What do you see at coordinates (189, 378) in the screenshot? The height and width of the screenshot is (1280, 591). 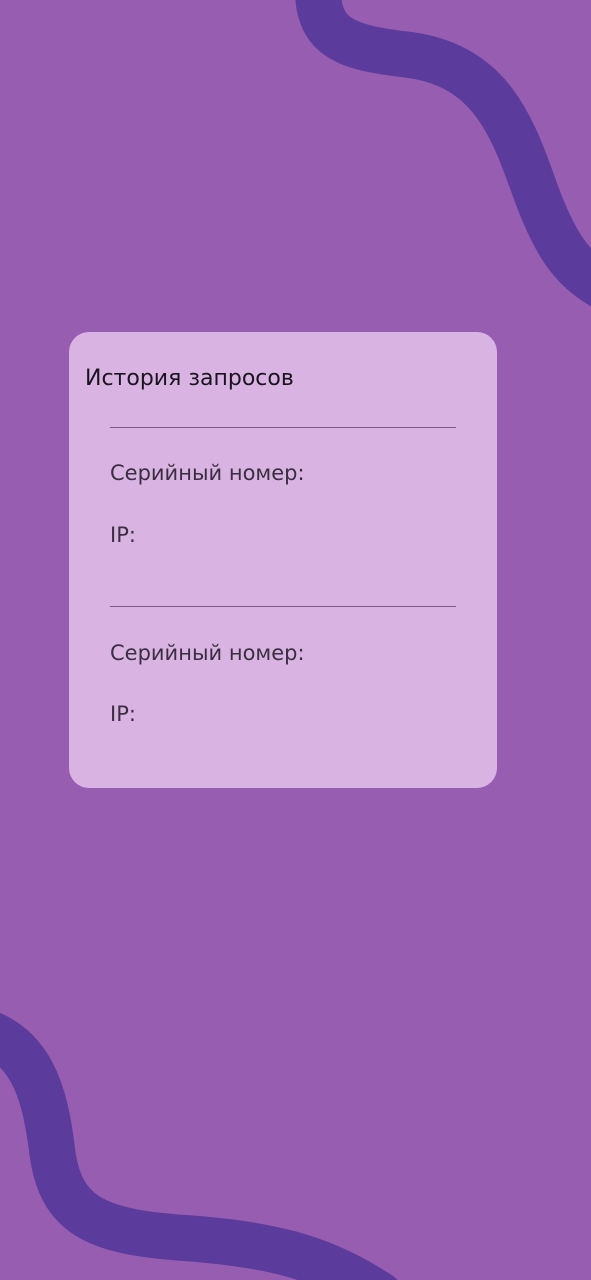 I see `card-title: История запросов` at bounding box center [189, 378].